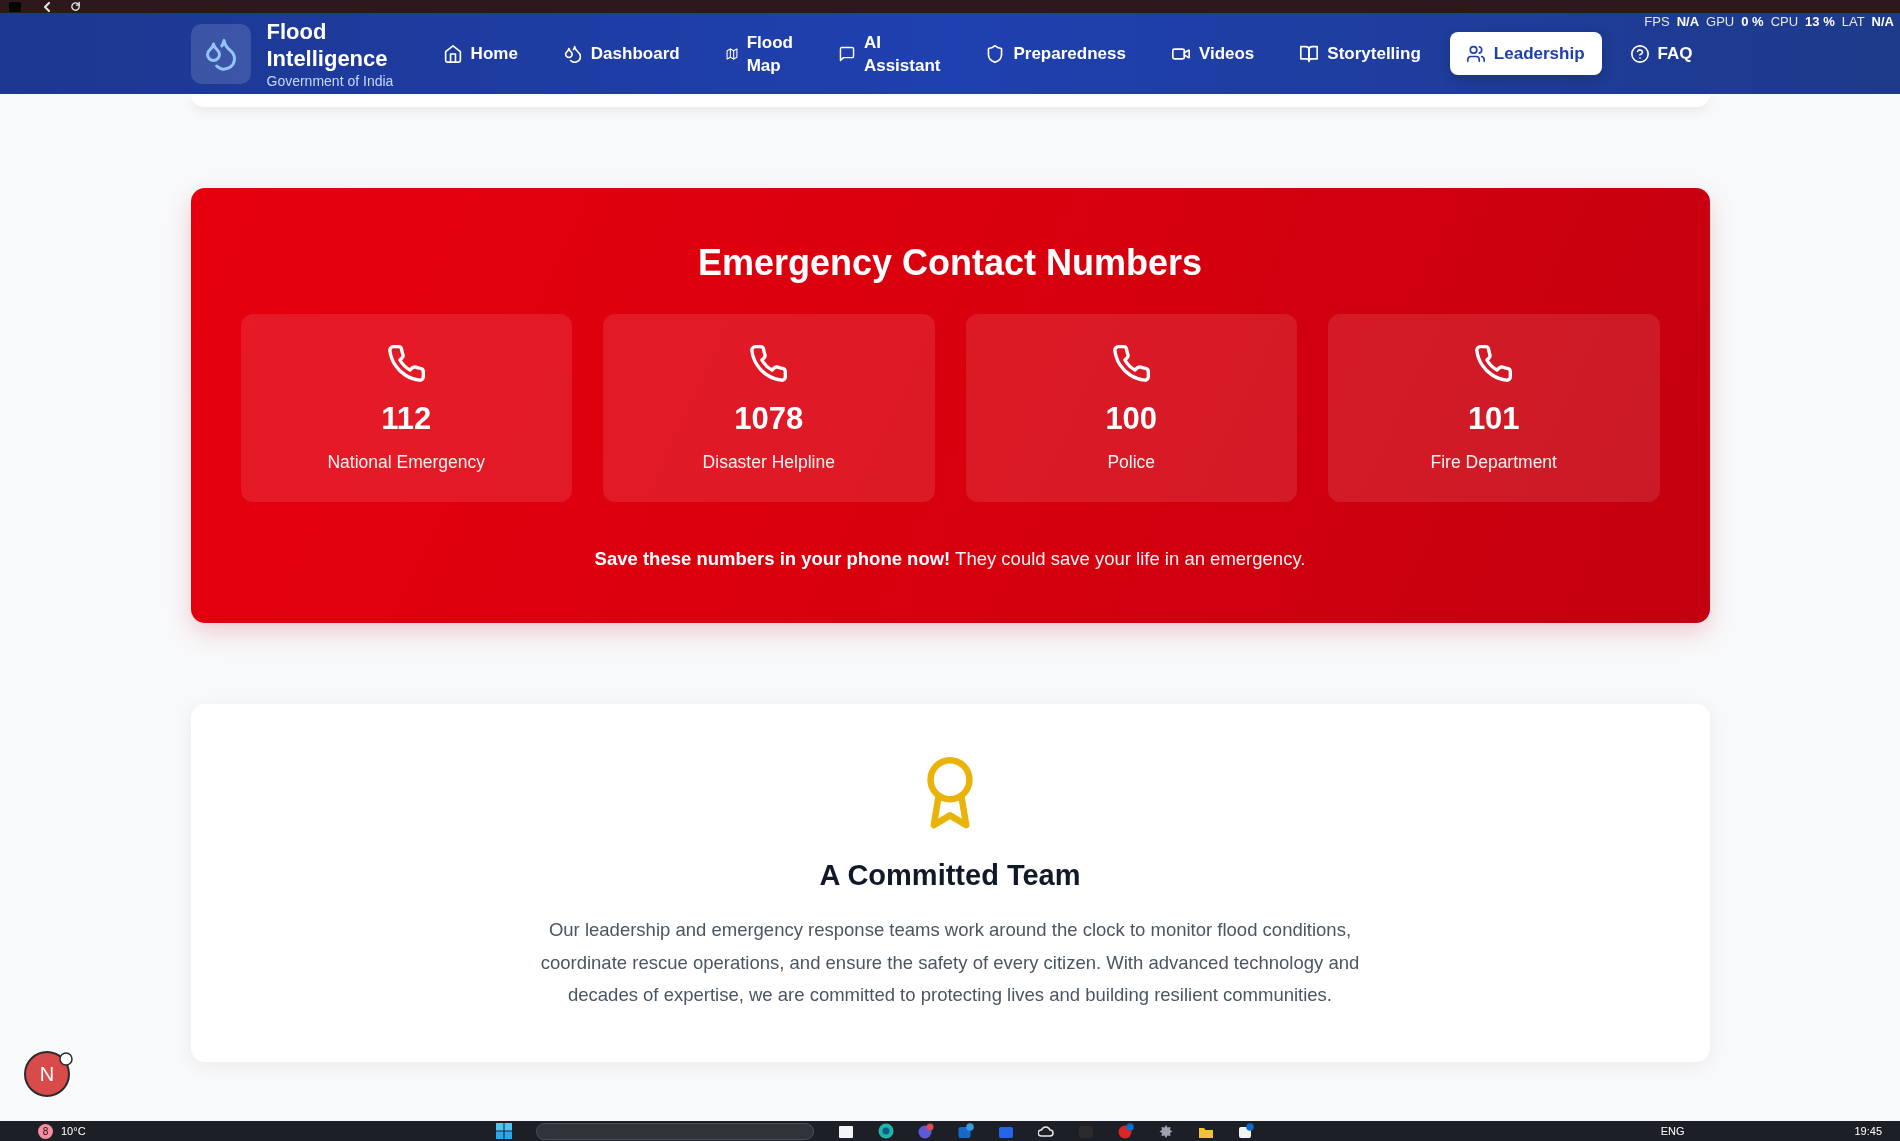 The width and height of the screenshot is (1900, 1141). Describe the element at coordinates (1045, 1131) in the screenshot. I see `cloud-icon` at that location.